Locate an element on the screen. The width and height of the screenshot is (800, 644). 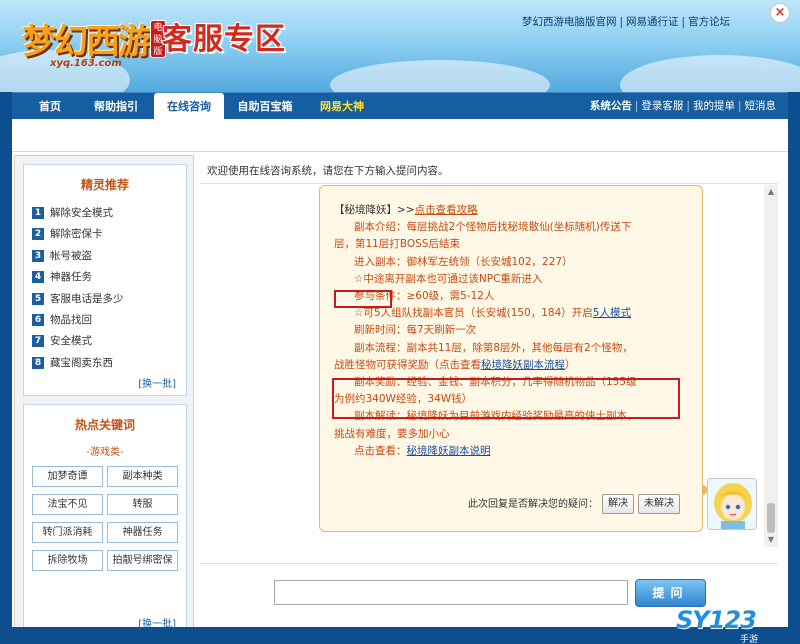
system-notice-link: 系统公告 is located at coordinates (611, 106).